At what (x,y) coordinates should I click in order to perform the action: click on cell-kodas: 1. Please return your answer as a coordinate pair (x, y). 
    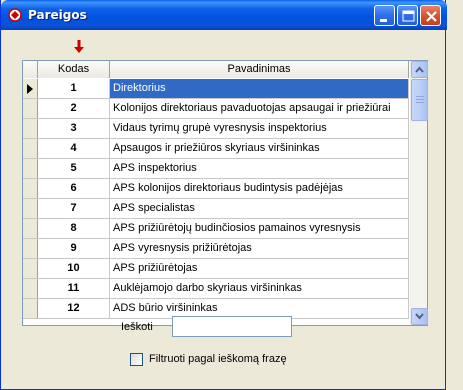
    Looking at the image, I should click on (74, 88).